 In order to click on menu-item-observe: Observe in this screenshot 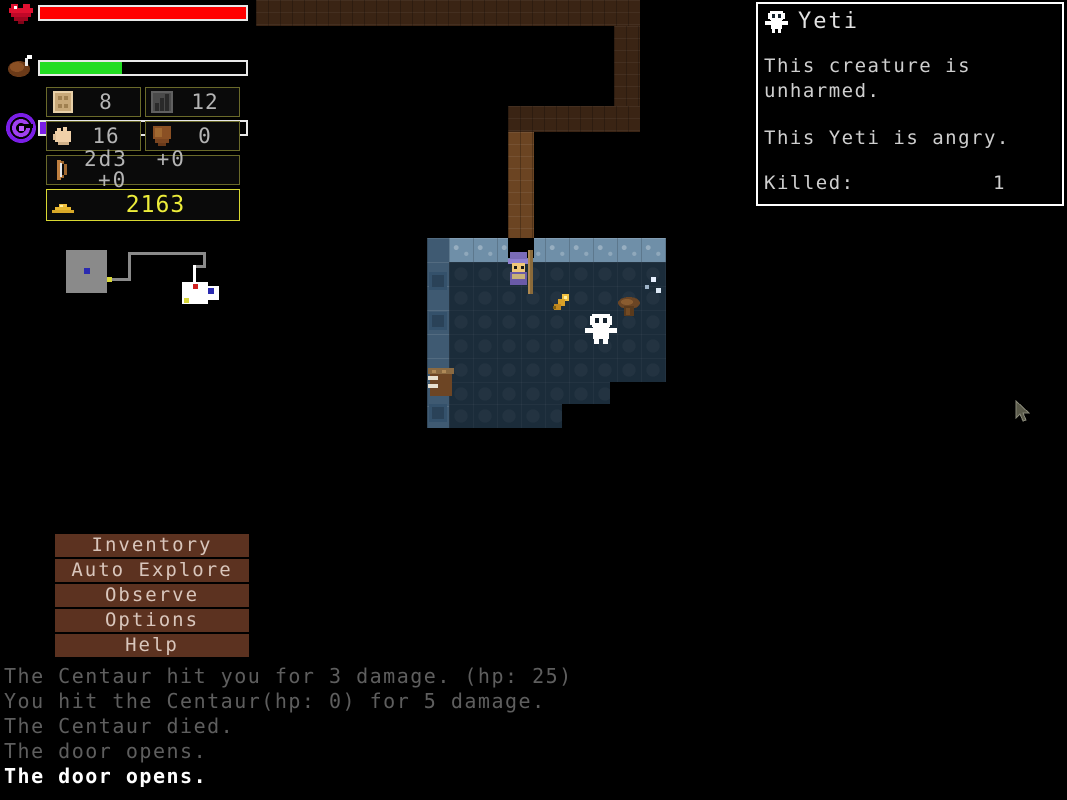, I will do `click(152, 595)`.